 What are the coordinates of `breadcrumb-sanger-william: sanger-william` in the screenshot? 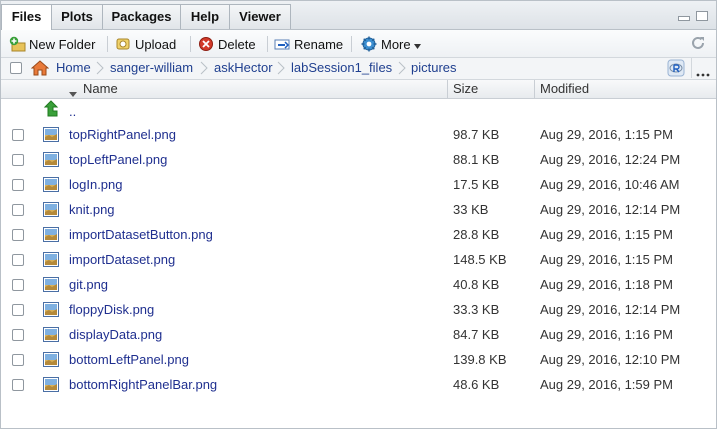 It's located at (151, 67).